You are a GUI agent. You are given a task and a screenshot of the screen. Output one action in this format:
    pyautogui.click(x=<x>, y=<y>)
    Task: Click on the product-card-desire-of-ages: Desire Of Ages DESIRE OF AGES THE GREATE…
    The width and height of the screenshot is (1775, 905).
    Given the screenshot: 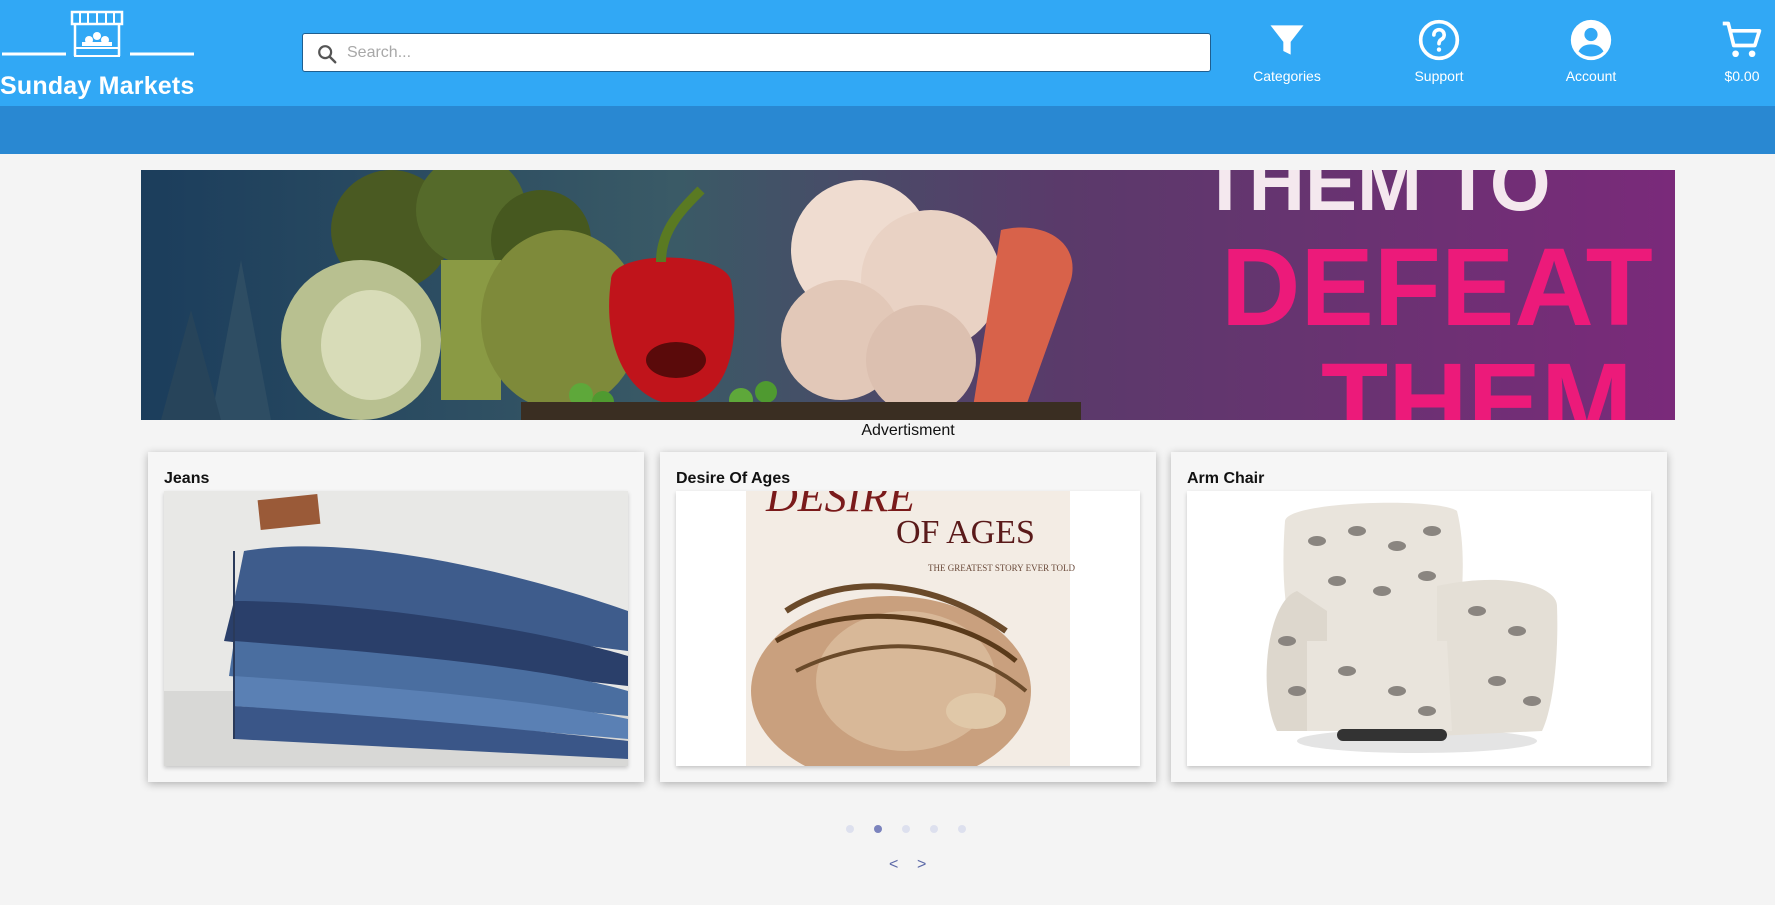 What is the action you would take?
    pyautogui.click(x=908, y=617)
    